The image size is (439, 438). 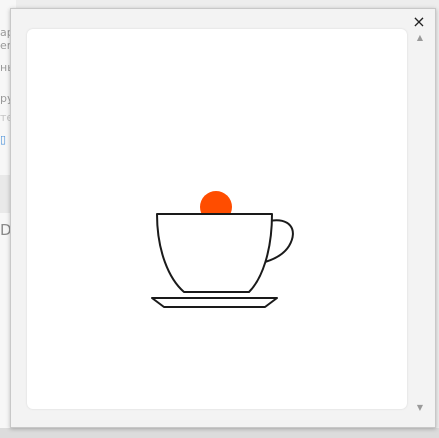 I want to click on cup-outline, so click(x=222, y=260).